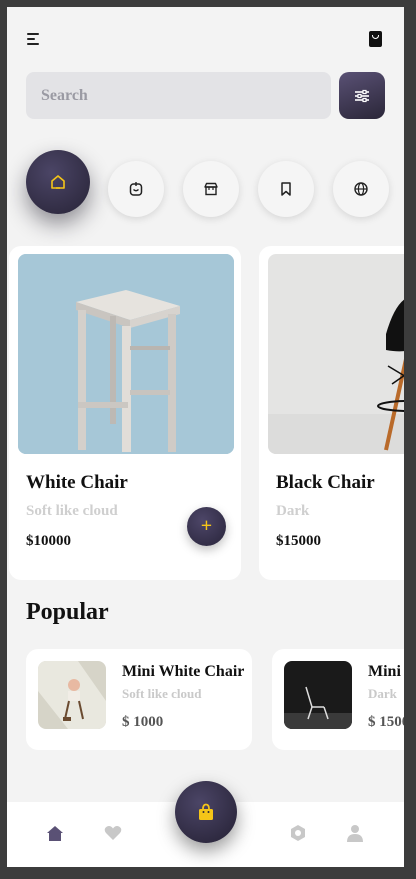 The width and height of the screenshot is (416, 879). I want to click on filter-button, so click(362, 95).